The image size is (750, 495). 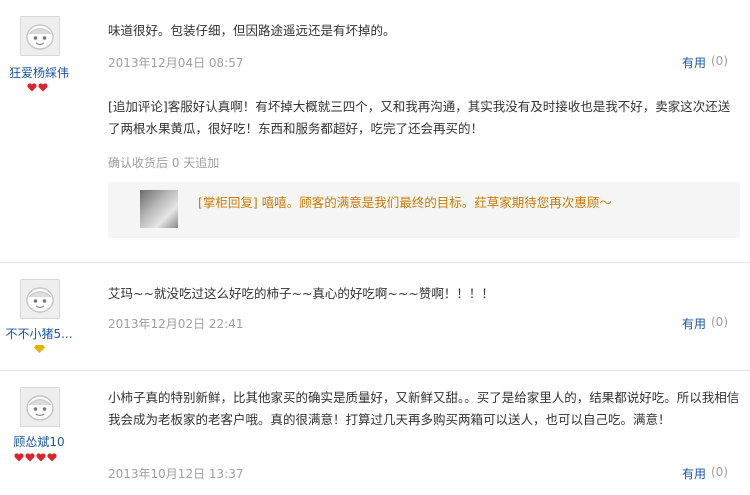 What do you see at coordinates (301, 293) in the screenshot?
I see `review-text: 艾玛~~就没吃过这么好吃的柿子~~真心的好吃啊~~~赞啊！！！！` at bounding box center [301, 293].